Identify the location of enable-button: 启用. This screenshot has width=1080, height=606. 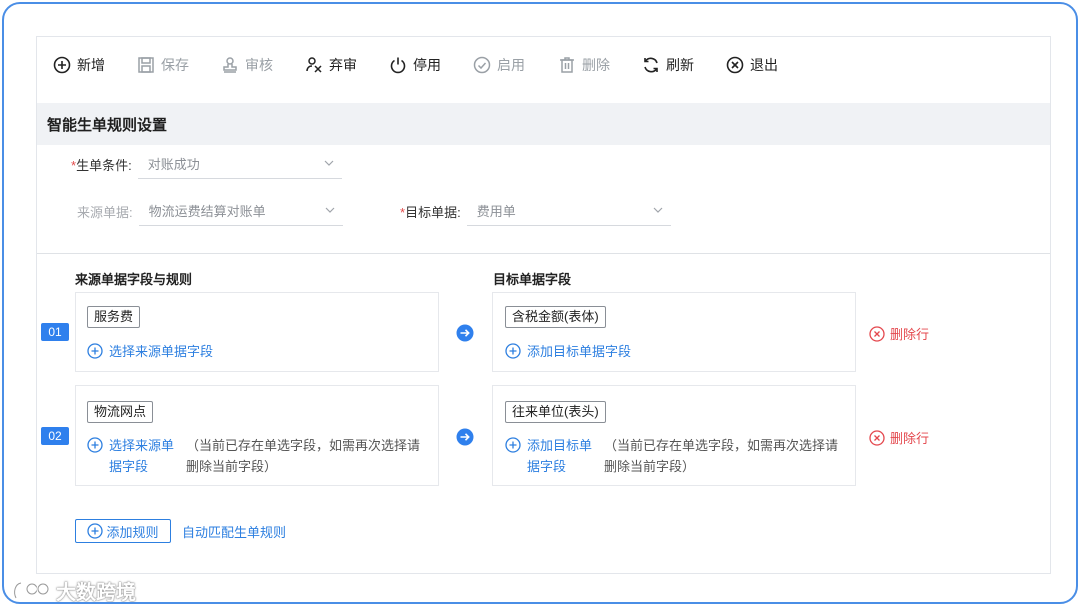
(499, 65).